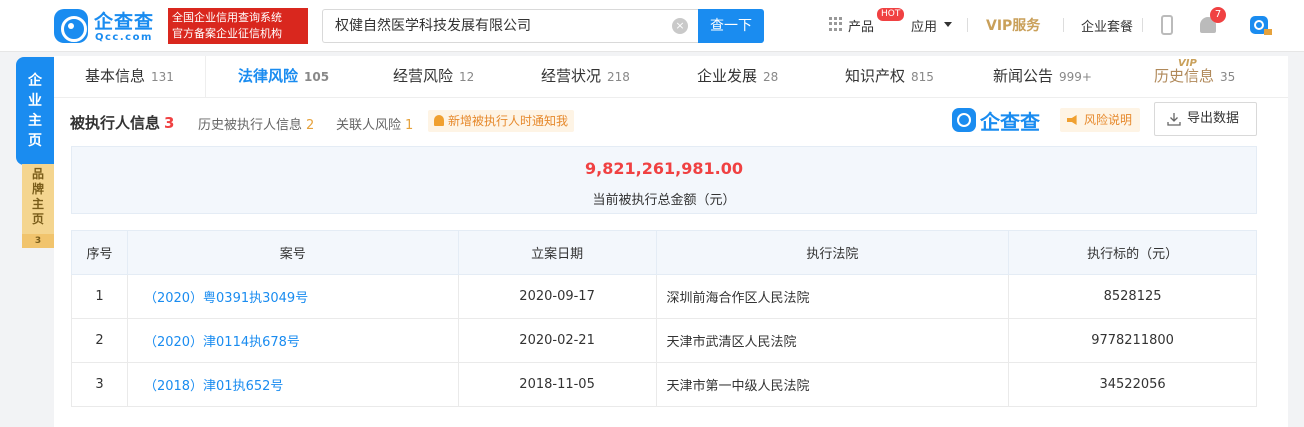 The height and width of the screenshot is (427, 1304). Describe the element at coordinates (369, 125) in the screenshot. I see `related-risk-label: 关联人风险` at that location.